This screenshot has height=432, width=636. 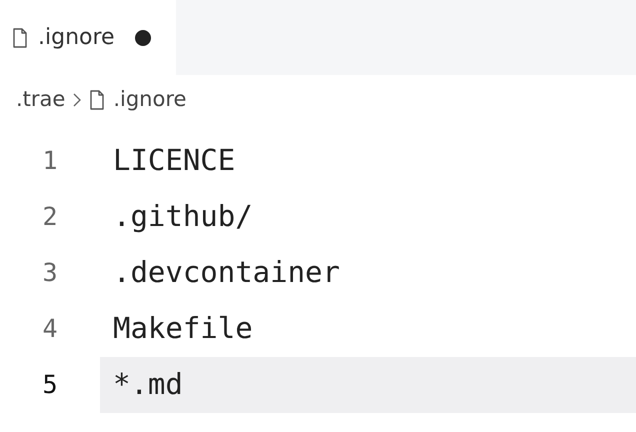 I want to click on code-line: LICENCE, so click(x=174, y=161).